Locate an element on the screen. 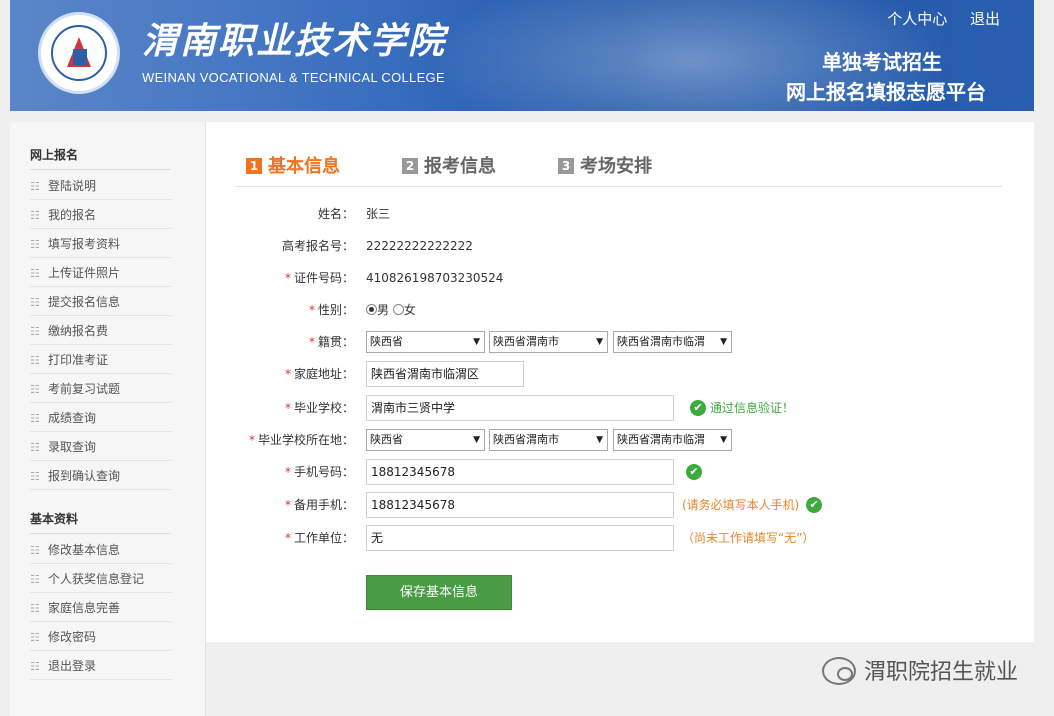 Image resolution: width=1054 pixels, height=716 pixels. sidebar-item: ☷ 上传证件照片 is located at coordinates (100, 273).